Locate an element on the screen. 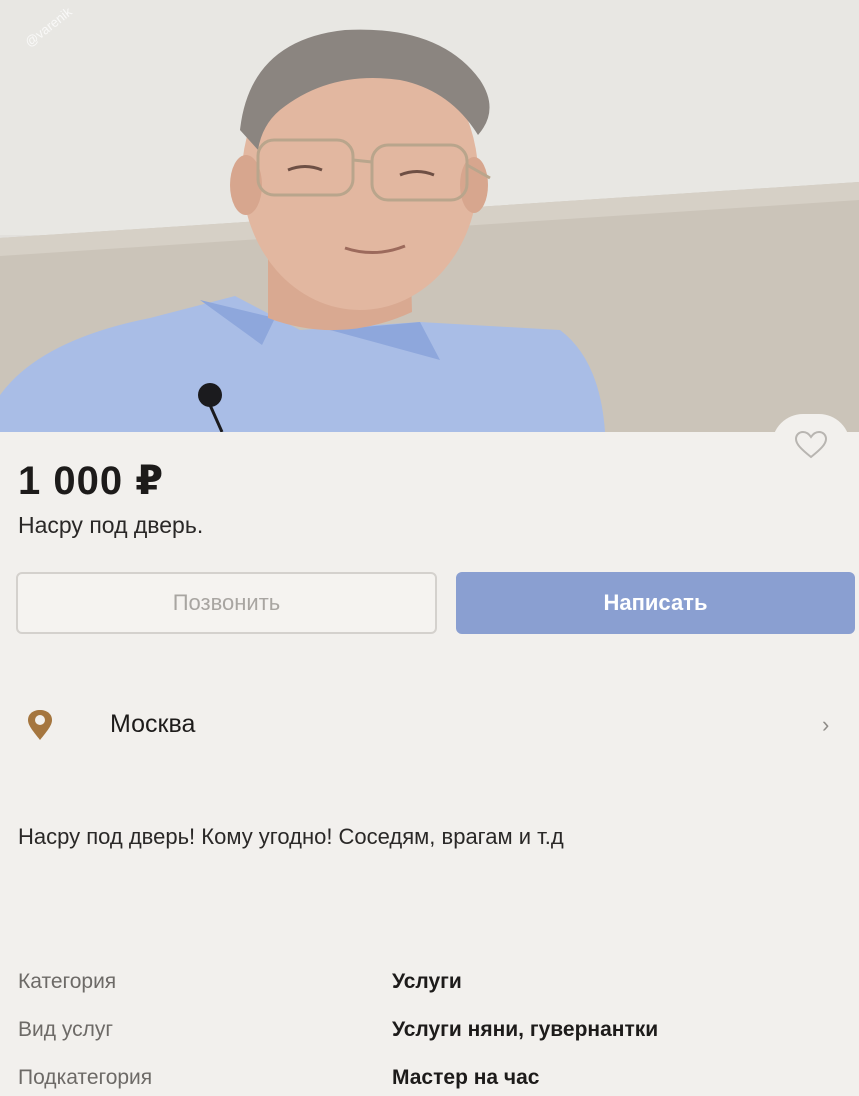 The image size is (859, 1096). price: 1 000 ₽ is located at coordinates (91, 481).